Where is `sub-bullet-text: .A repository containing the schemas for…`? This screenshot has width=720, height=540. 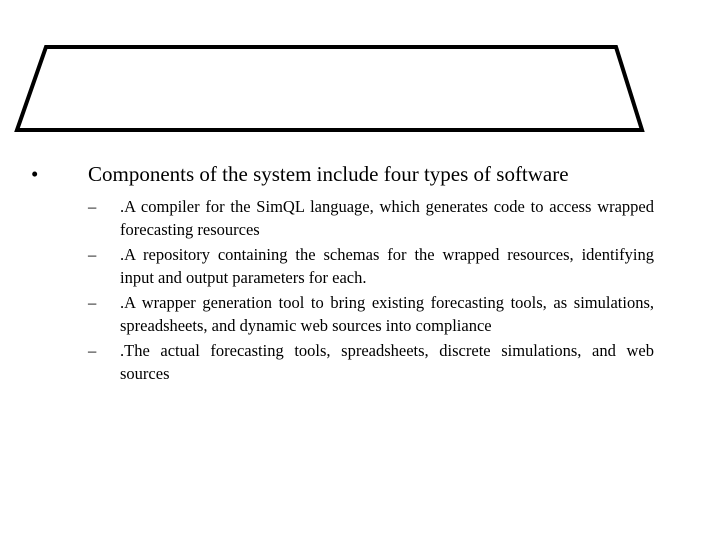 sub-bullet-text: .A repository containing the schemas for… is located at coordinates (387, 266).